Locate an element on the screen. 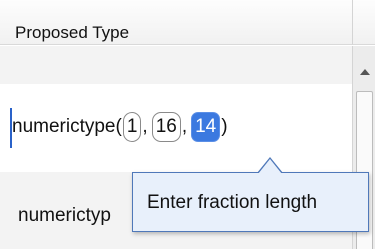 This screenshot has height=249, width=375. type-editor: numerictype( 1 , 16 , 14 ) is located at coordinates (120, 127).